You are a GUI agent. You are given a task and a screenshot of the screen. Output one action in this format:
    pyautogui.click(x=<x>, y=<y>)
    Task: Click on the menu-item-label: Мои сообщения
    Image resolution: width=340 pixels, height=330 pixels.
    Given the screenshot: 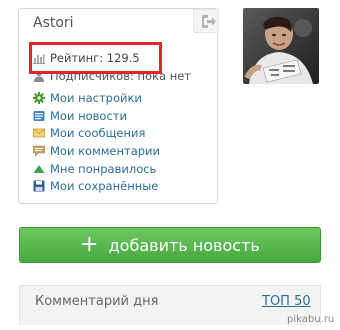 What is the action you would take?
    pyautogui.click(x=98, y=133)
    